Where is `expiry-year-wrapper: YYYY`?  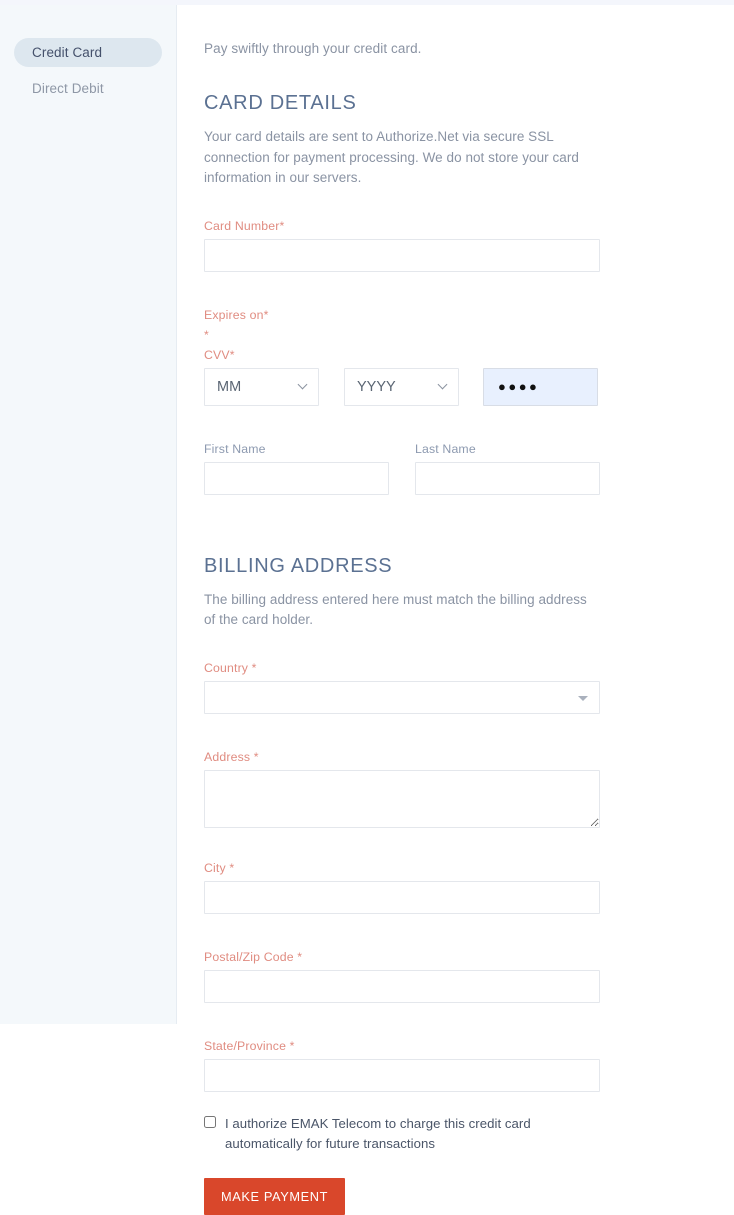 expiry-year-wrapper: YYYY is located at coordinates (401, 386).